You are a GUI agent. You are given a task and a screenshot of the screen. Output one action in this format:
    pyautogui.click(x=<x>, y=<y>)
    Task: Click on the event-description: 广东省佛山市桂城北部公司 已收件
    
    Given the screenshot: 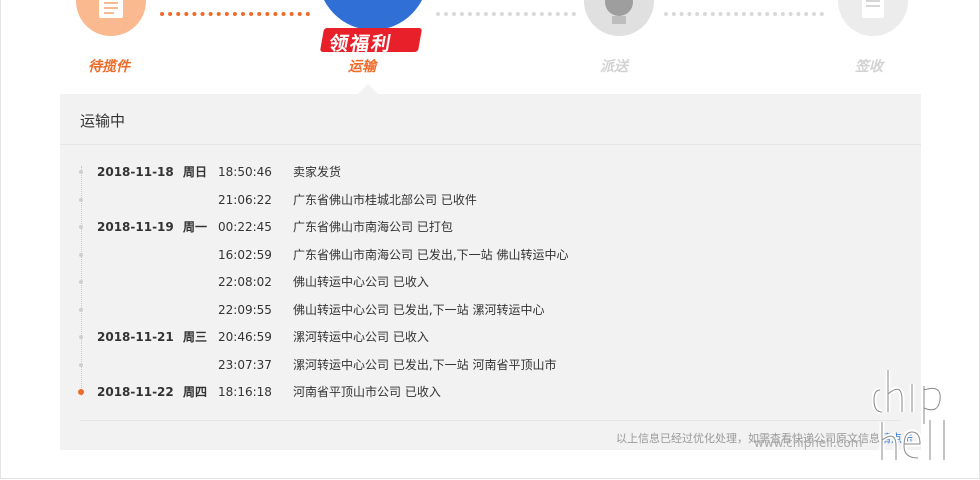 What is the action you would take?
    pyautogui.click(x=385, y=199)
    